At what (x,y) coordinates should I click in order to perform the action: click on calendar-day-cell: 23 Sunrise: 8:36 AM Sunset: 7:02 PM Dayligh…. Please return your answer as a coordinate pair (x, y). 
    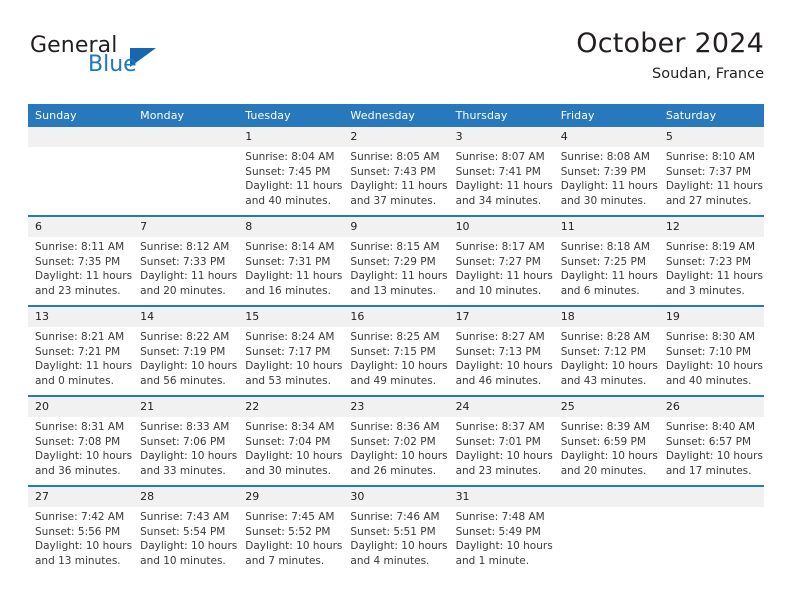
    Looking at the image, I should click on (396, 440).